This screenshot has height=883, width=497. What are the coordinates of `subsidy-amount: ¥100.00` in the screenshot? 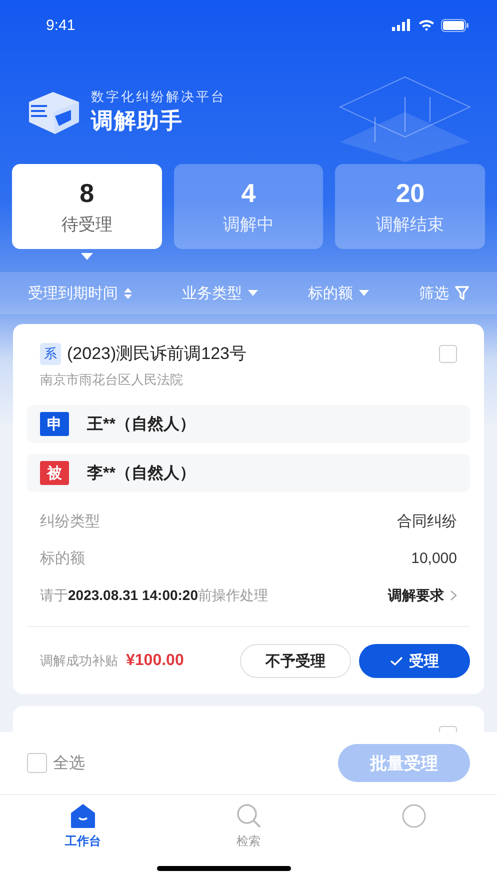 It's located at (155, 661).